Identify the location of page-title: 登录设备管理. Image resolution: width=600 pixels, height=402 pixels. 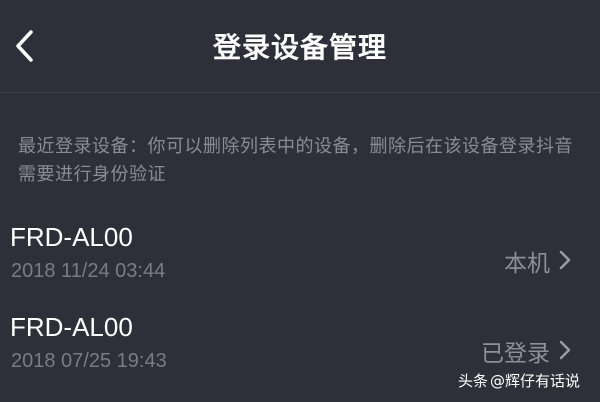
(299, 47).